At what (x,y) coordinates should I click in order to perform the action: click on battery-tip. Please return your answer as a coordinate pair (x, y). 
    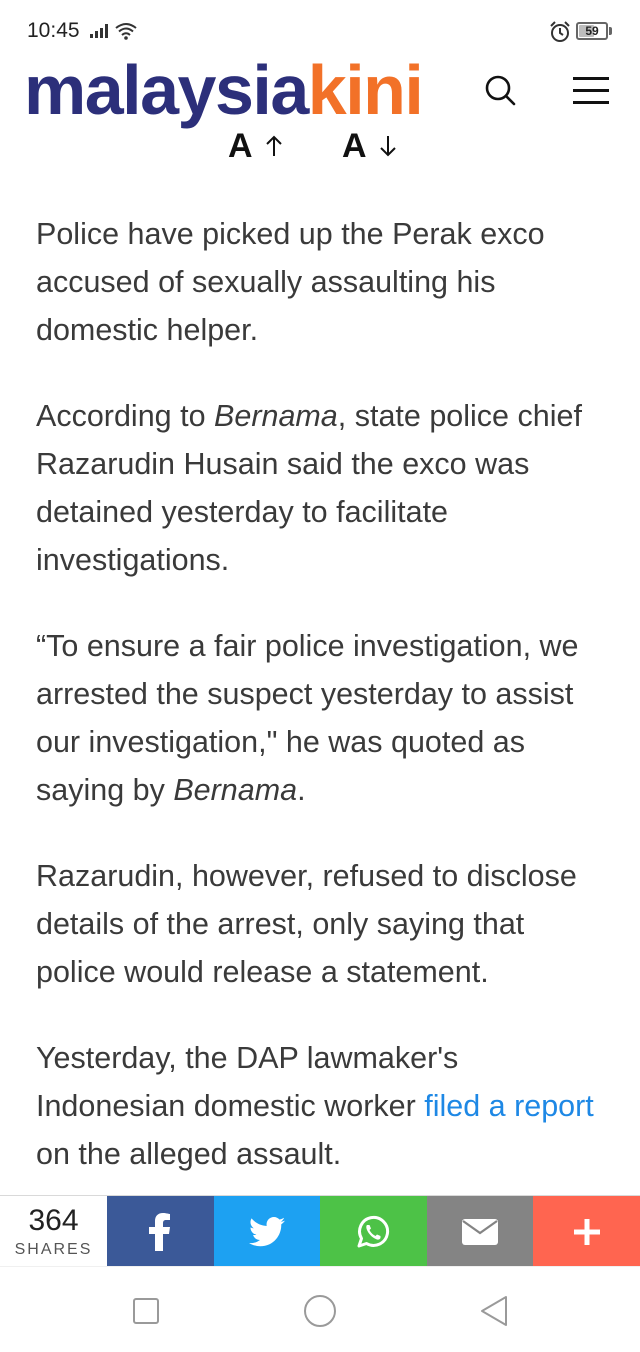
    Looking at the image, I should click on (610, 31).